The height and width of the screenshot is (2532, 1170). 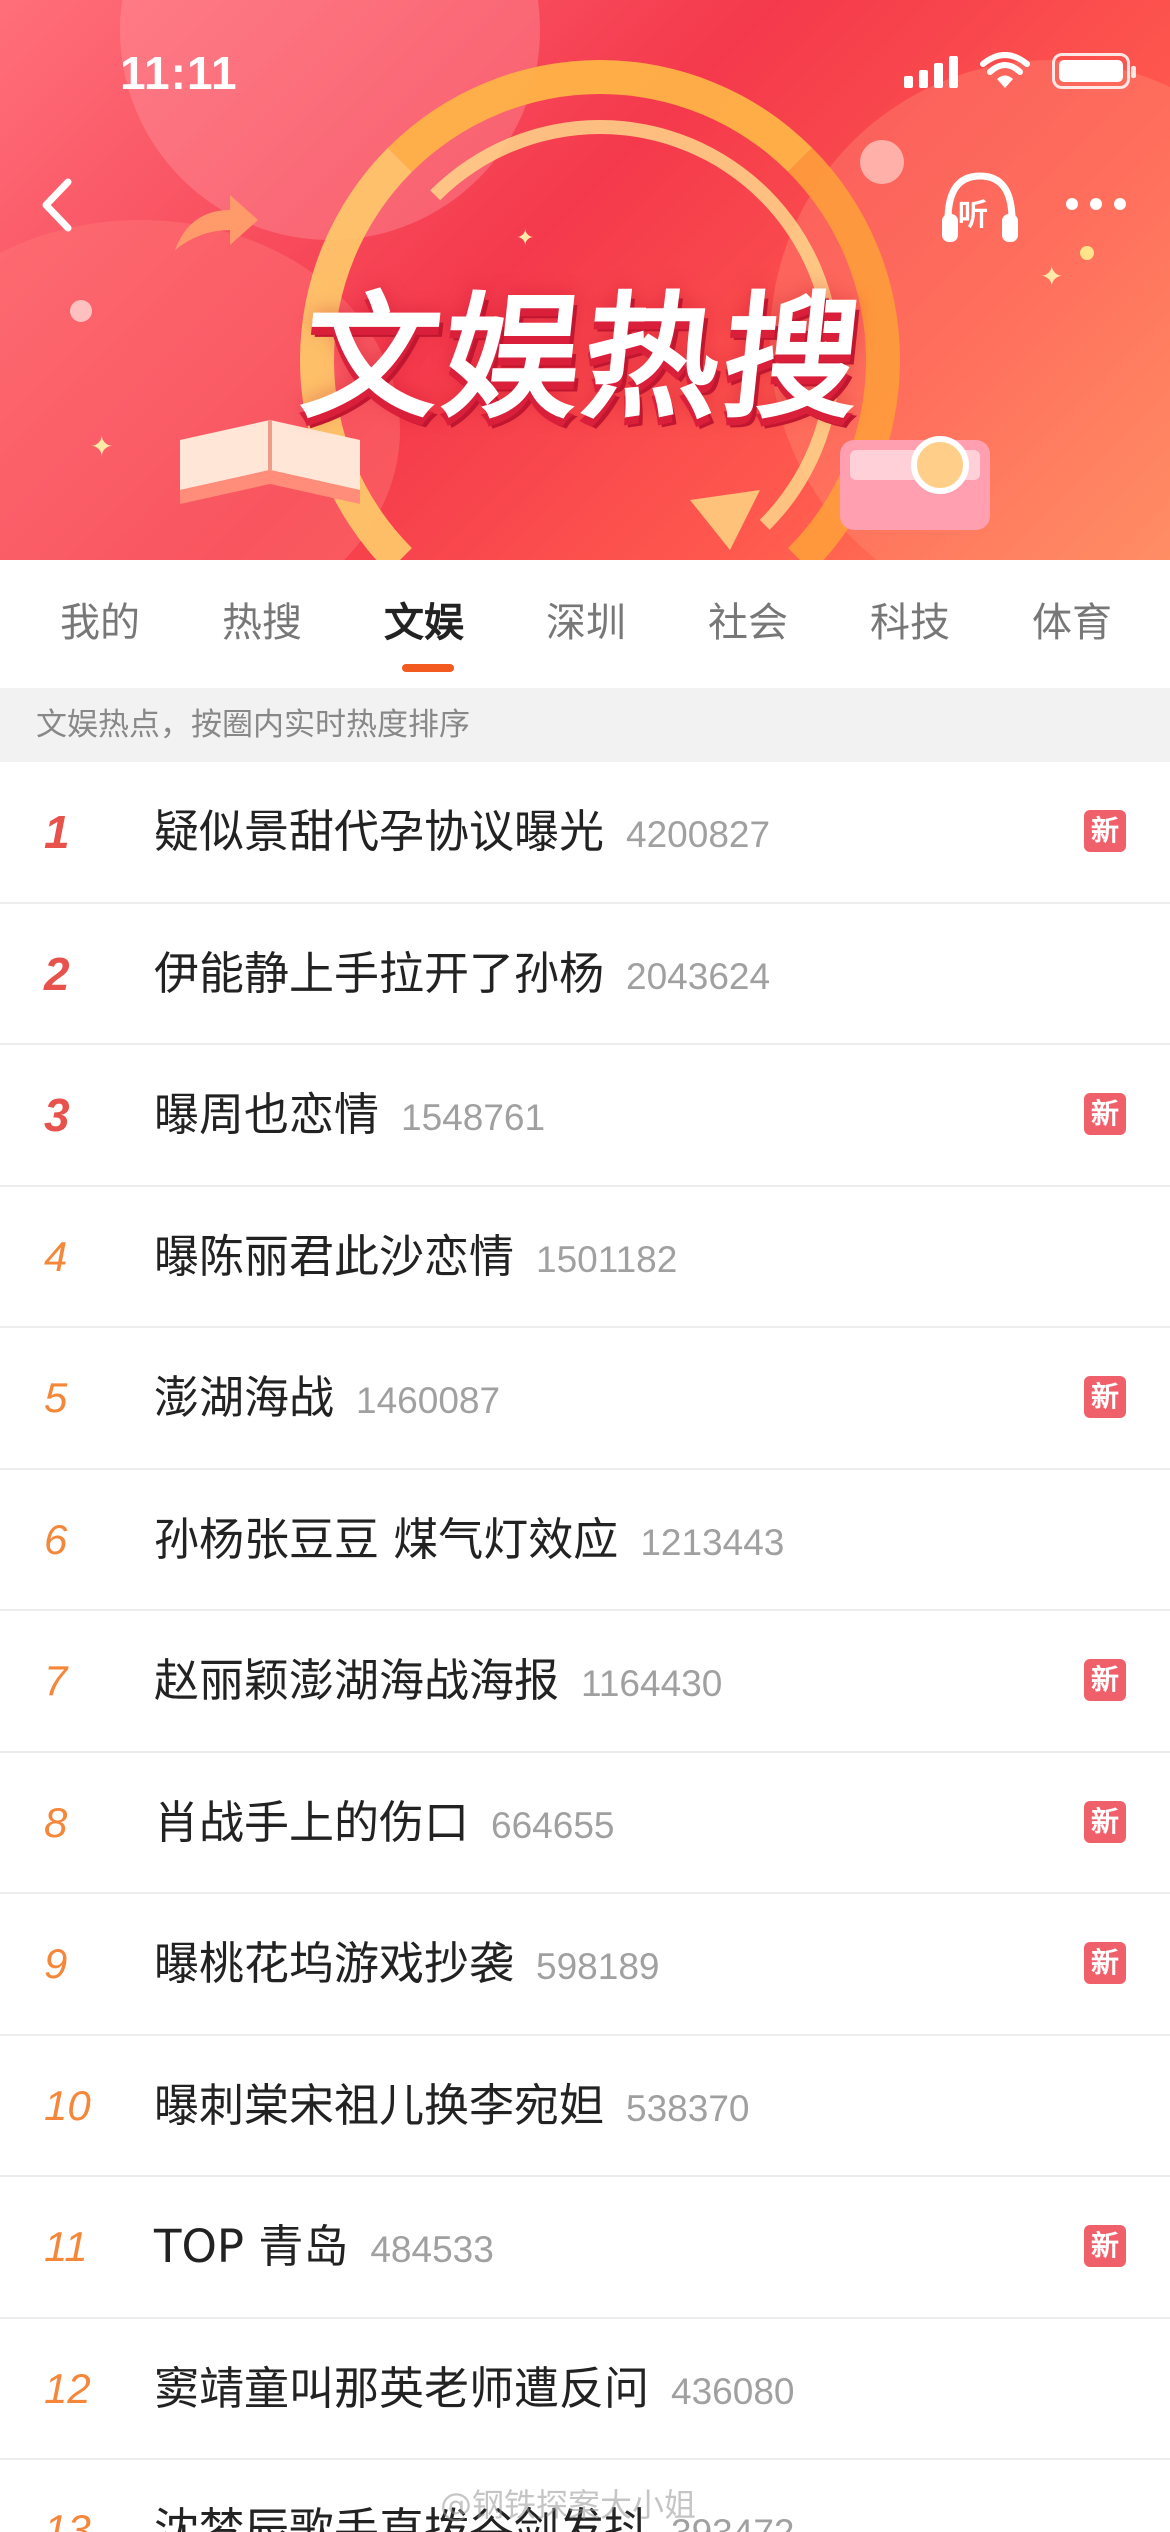 I want to click on topic-line: 赵丽颖澎湖海战海报 1164430, so click(x=438, y=1681).